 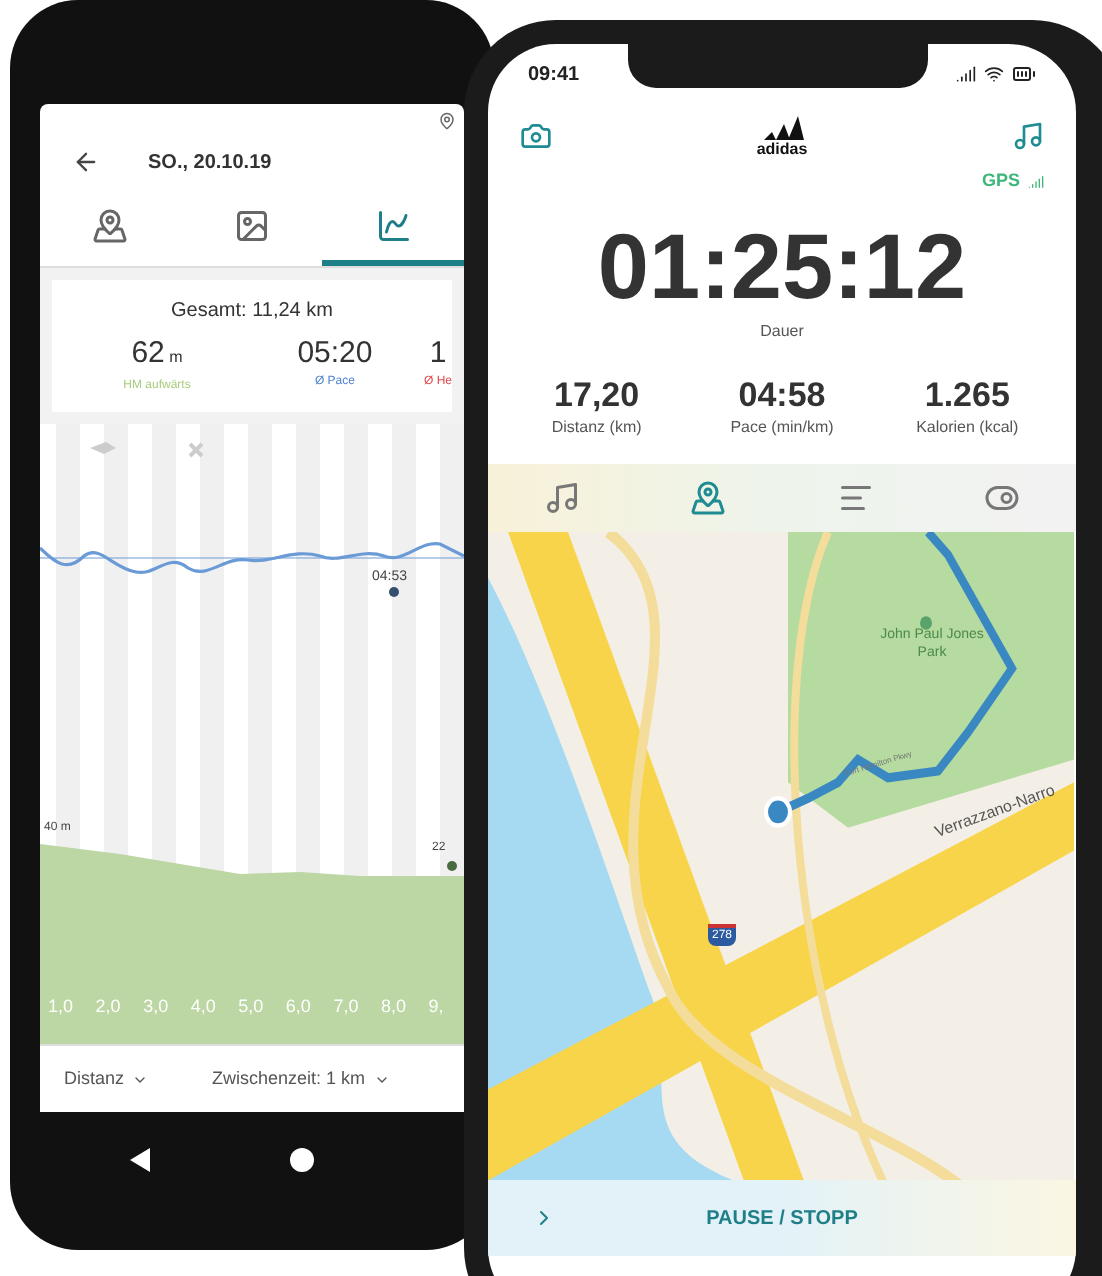 What do you see at coordinates (86, 162) in the screenshot?
I see `back-icon` at bounding box center [86, 162].